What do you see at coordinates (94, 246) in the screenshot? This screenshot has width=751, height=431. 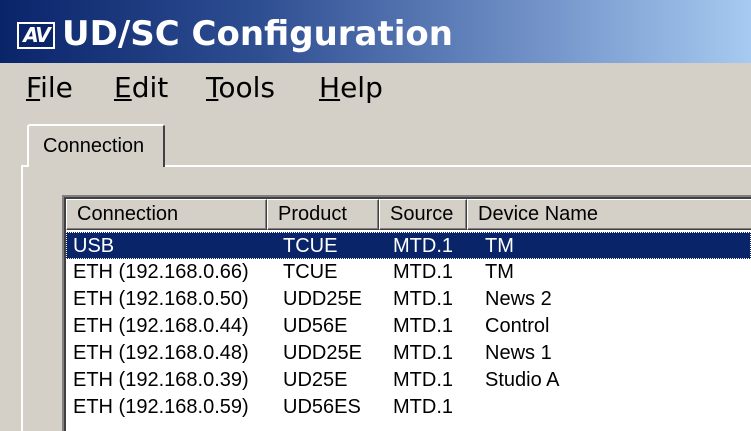 I see `cell-connection: USB` at bounding box center [94, 246].